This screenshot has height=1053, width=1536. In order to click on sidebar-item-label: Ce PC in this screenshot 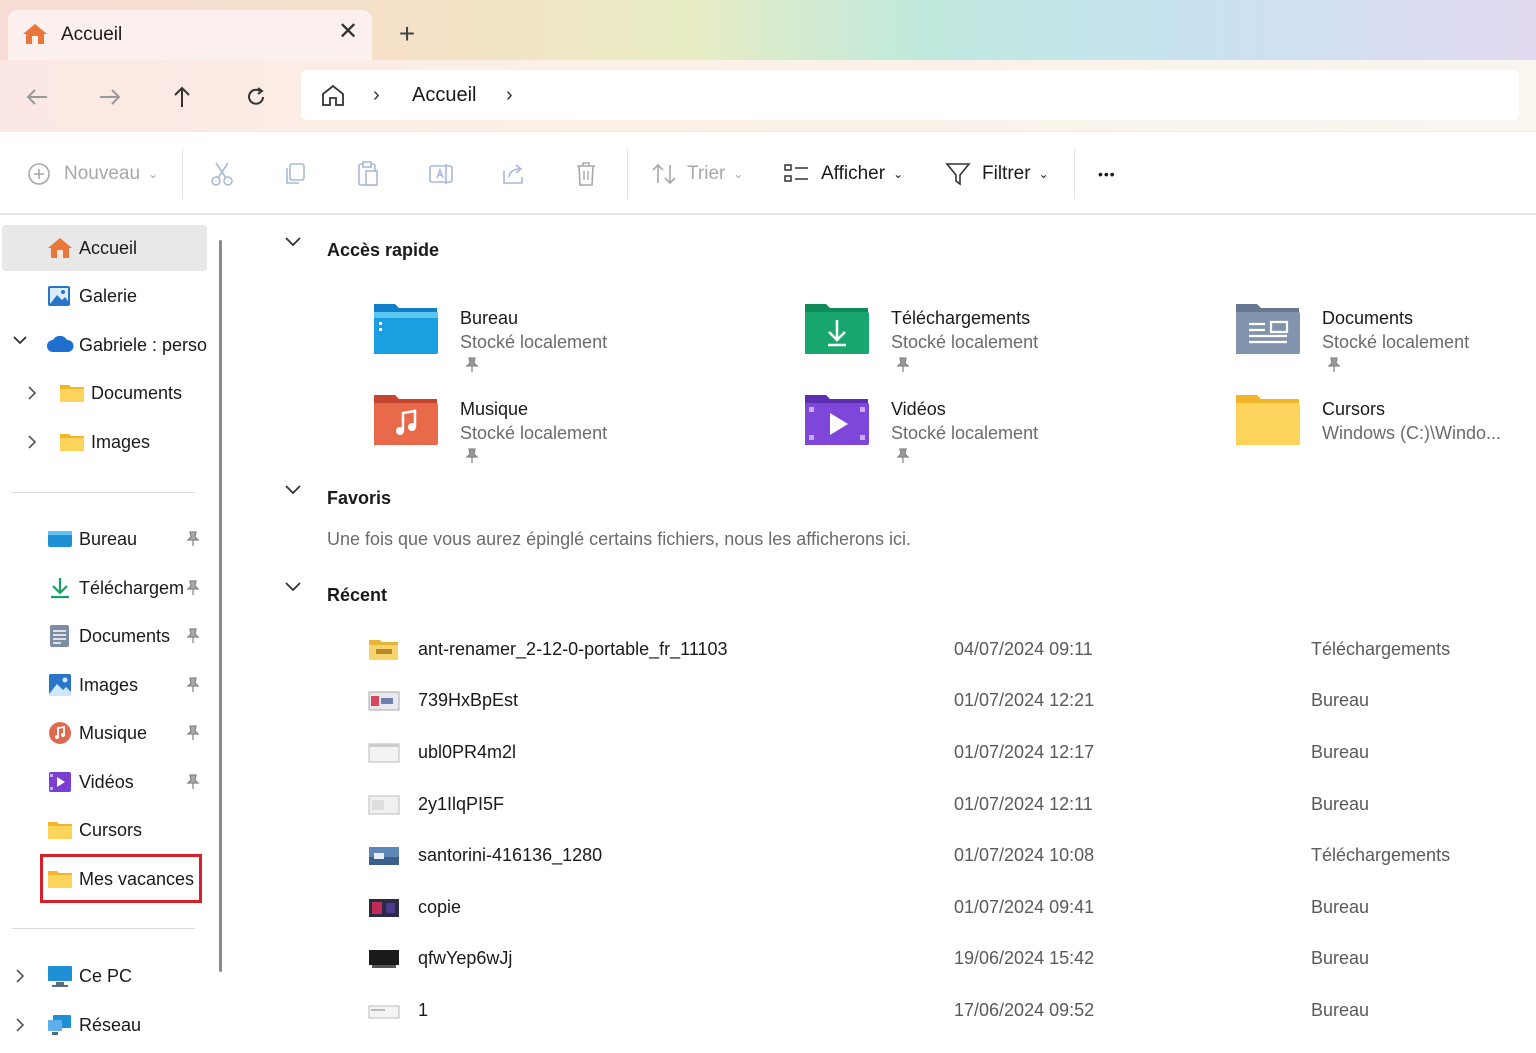, I will do `click(106, 975)`.